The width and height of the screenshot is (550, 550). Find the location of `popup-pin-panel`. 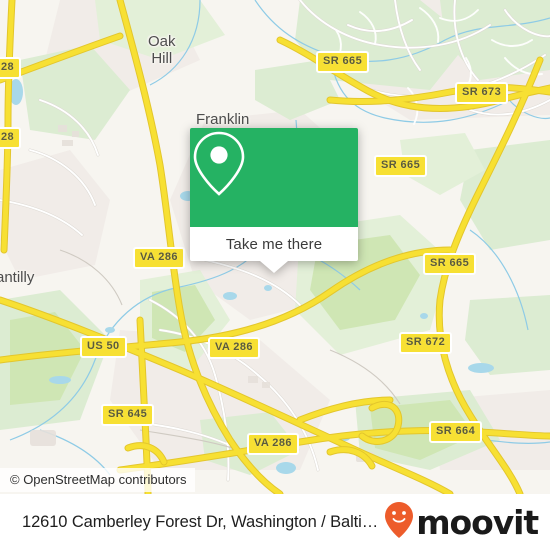

popup-pin-panel is located at coordinates (274, 177).